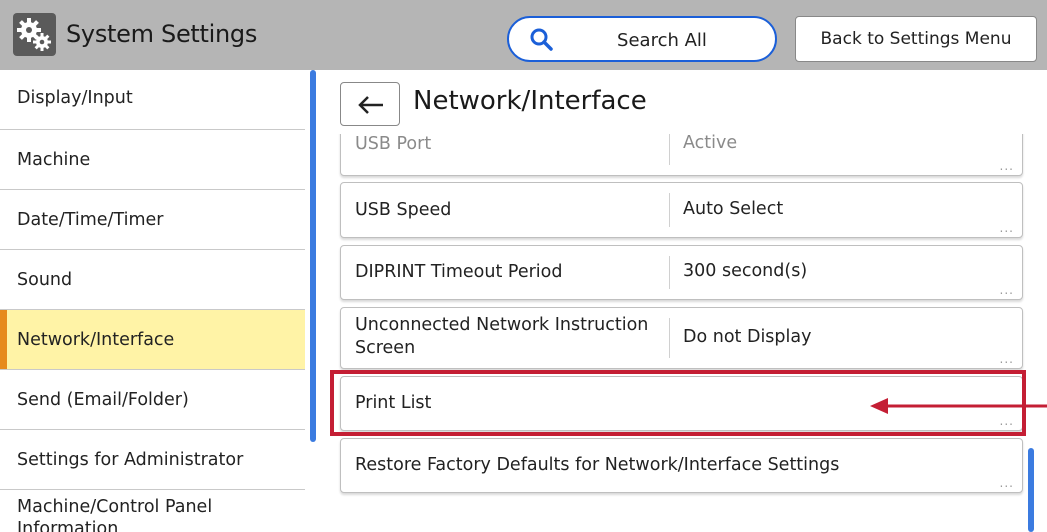  I want to click on setting-value: Active, so click(710, 143).